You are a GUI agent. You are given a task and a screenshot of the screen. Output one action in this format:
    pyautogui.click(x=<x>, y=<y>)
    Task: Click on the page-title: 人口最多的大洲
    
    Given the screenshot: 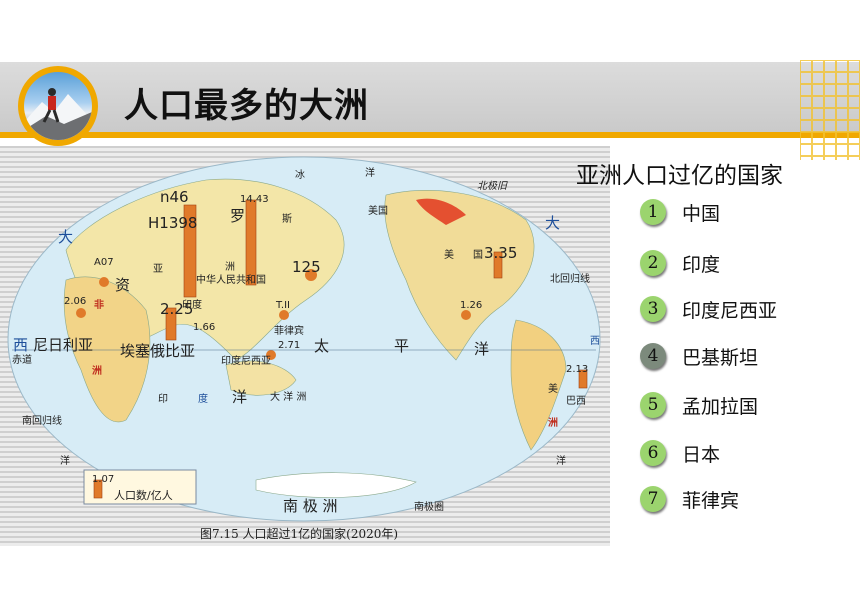 What is the action you would take?
    pyautogui.click(x=246, y=106)
    